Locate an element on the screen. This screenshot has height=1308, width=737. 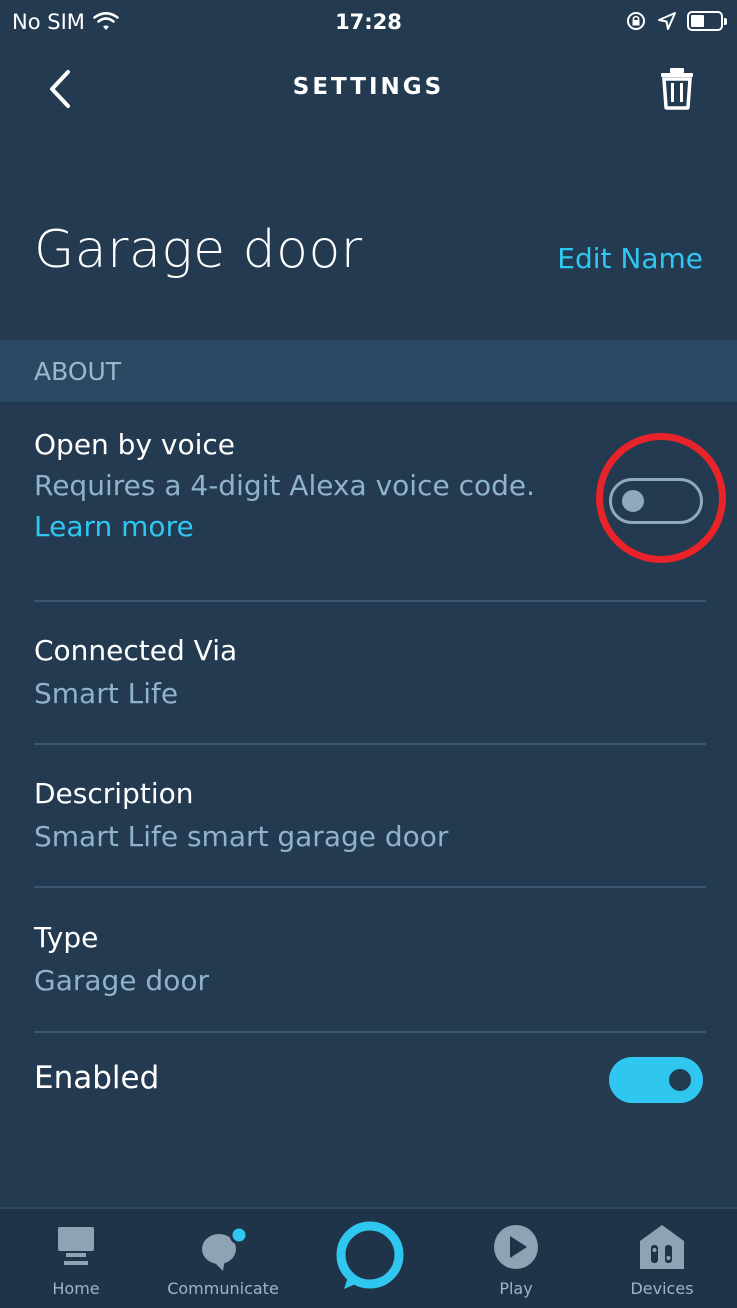
page-title: SETTINGS is located at coordinates (368, 87).